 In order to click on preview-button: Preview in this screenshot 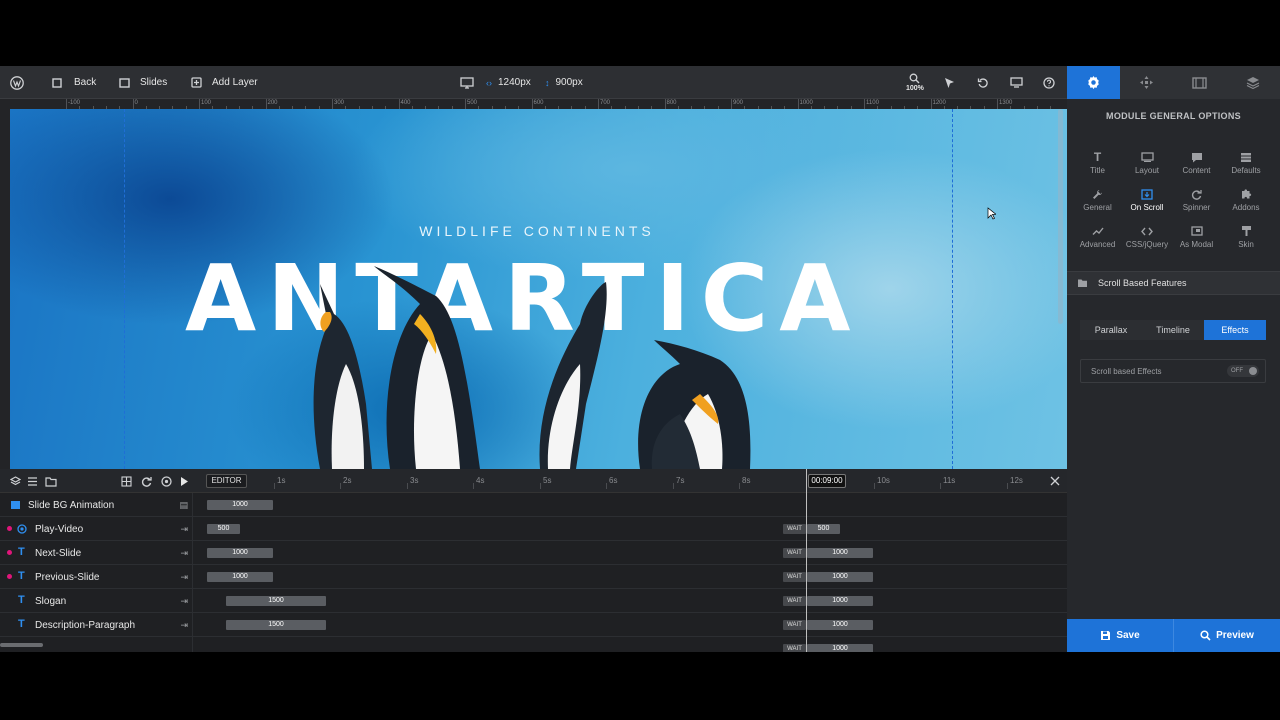, I will do `click(1227, 635)`.